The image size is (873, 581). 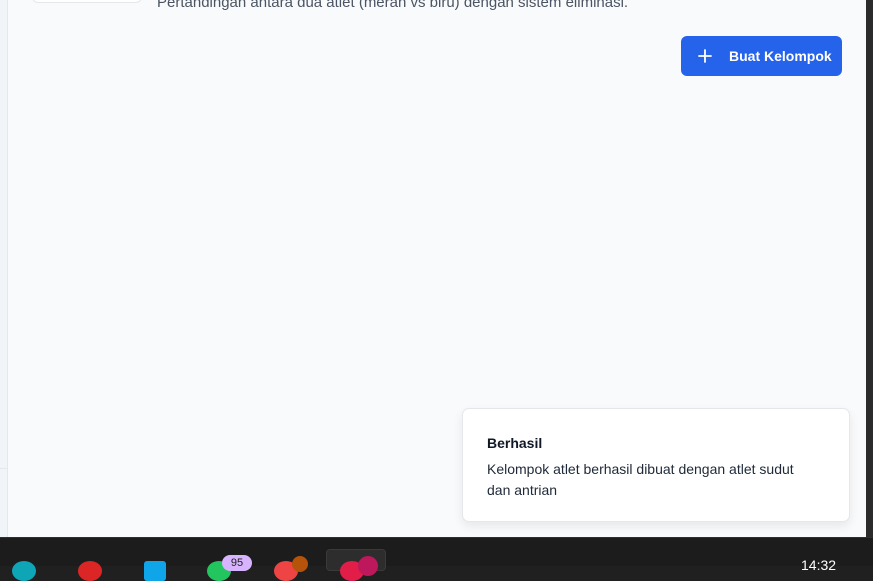 I want to click on profile-icon, so click(x=300, y=564).